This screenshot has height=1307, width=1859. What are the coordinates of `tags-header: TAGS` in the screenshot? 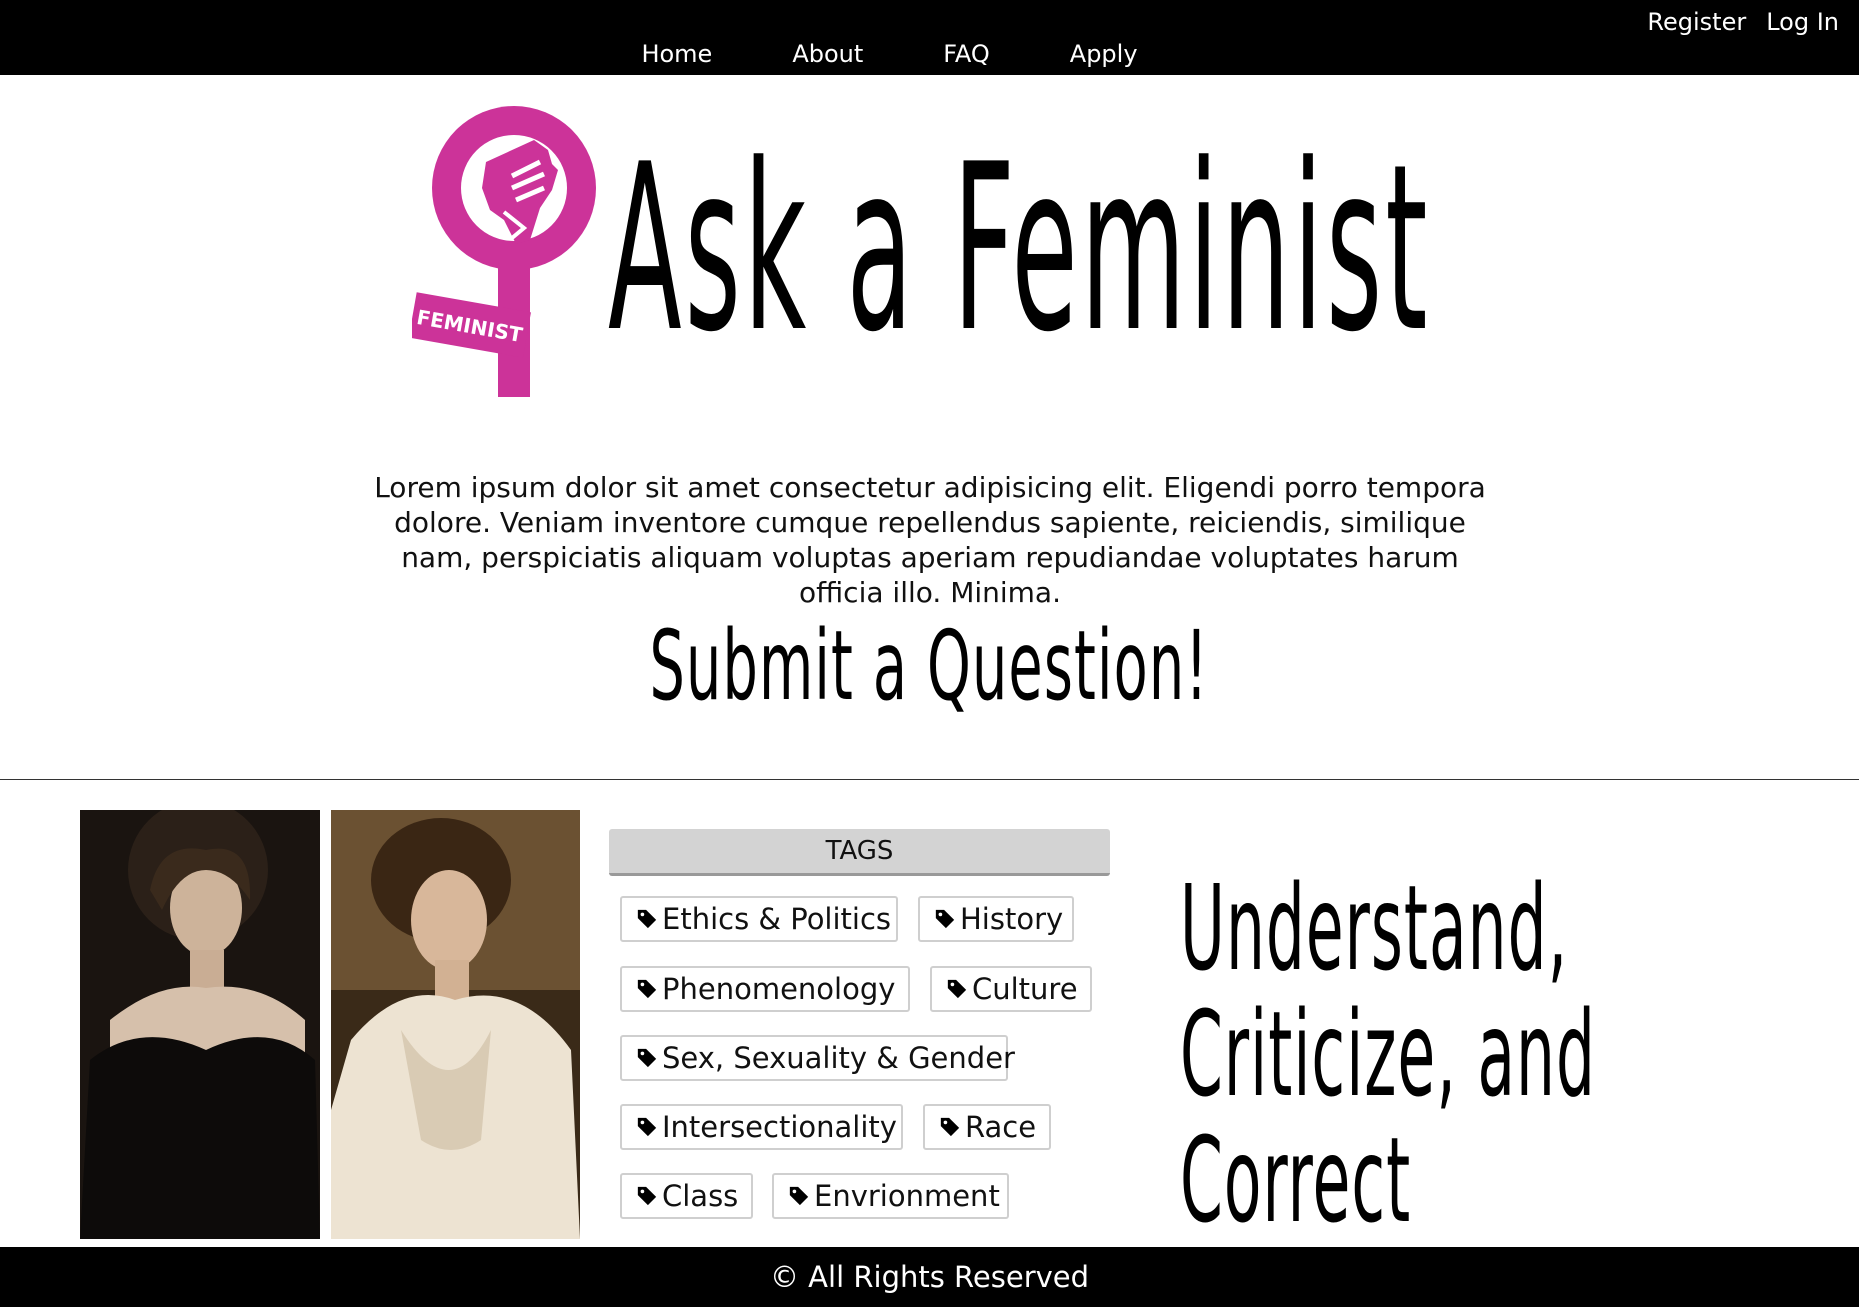 It's located at (859, 852).